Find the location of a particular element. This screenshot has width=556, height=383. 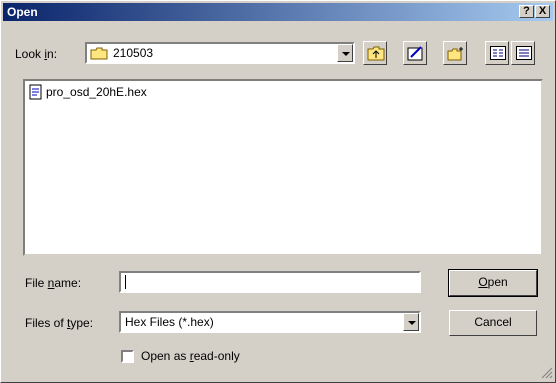

look-in-value: 210503 is located at coordinates (133, 53).